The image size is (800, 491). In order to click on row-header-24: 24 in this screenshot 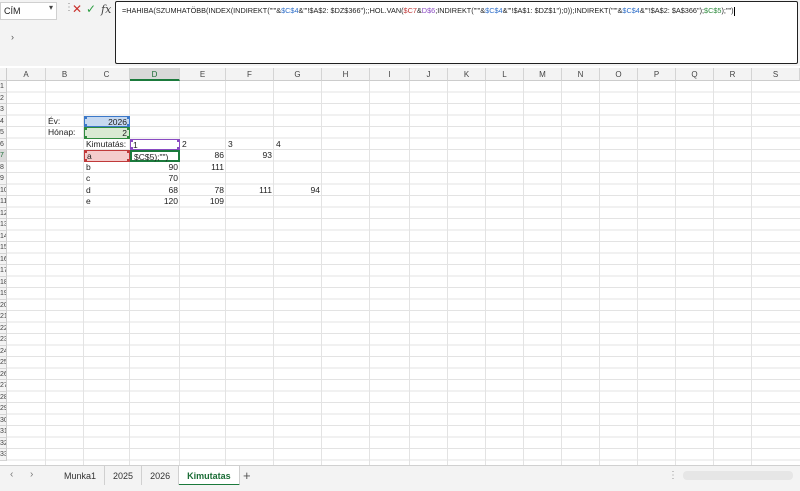, I will do `click(3, 351)`.